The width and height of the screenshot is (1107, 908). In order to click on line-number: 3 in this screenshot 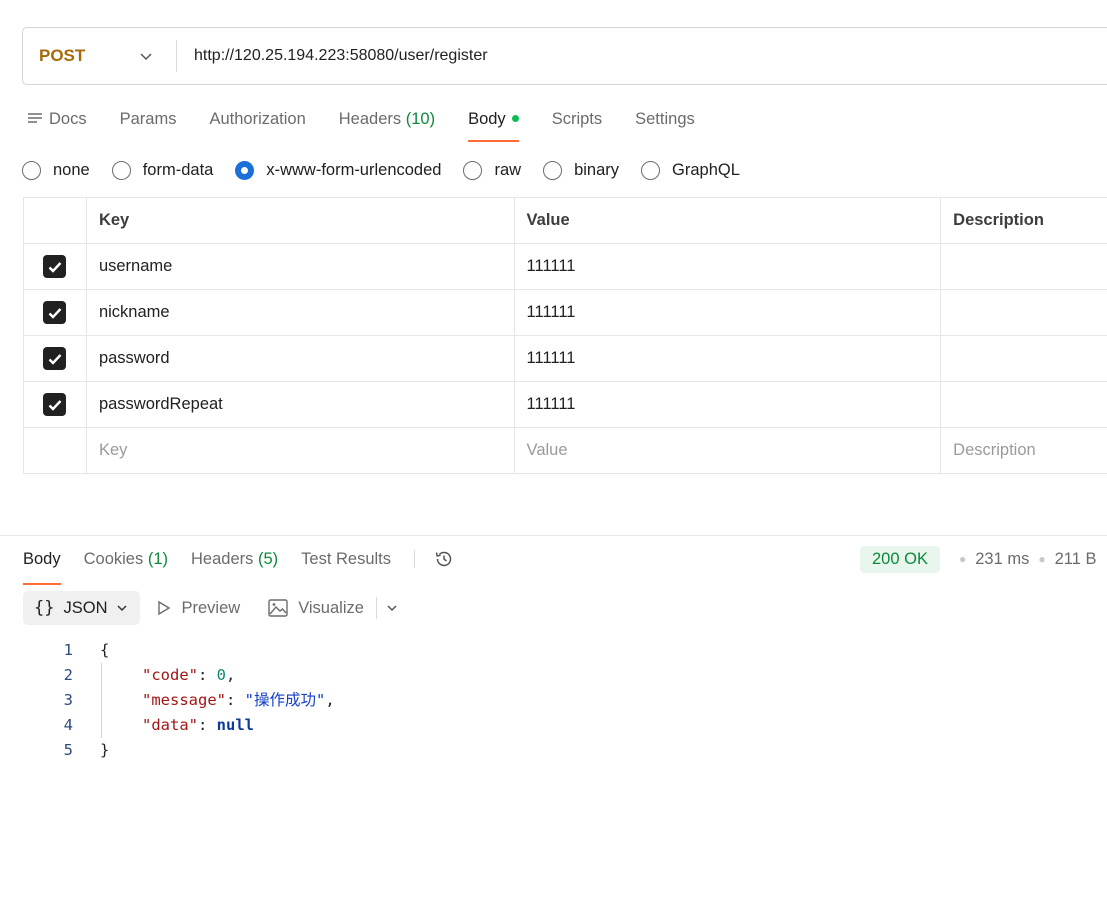, I will do `click(68, 700)`.